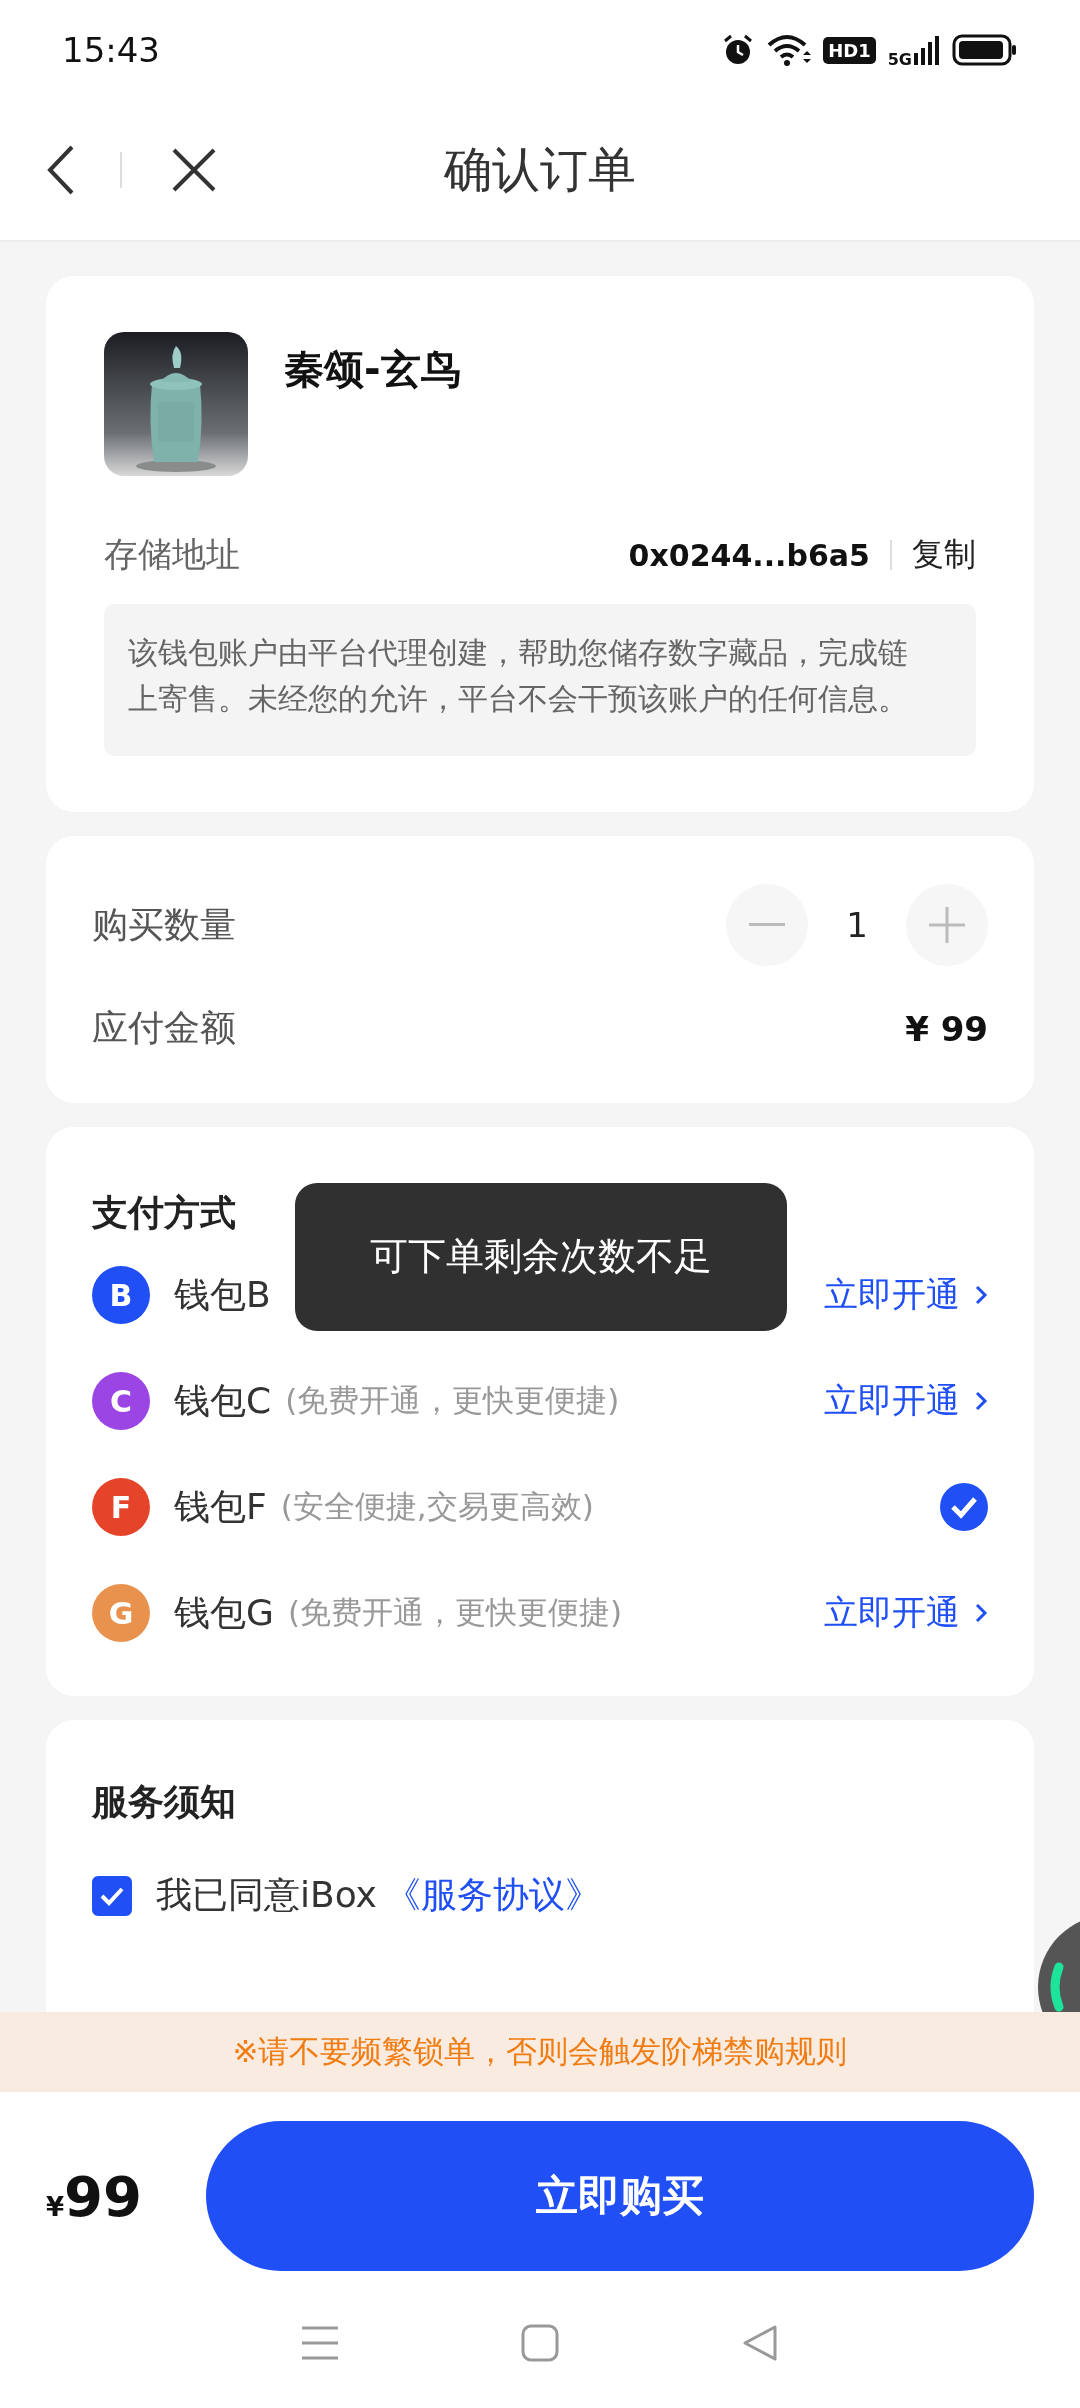 The image size is (1080, 2408). What do you see at coordinates (94, 2196) in the screenshot?
I see `total-price: ¥99` at bounding box center [94, 2196].